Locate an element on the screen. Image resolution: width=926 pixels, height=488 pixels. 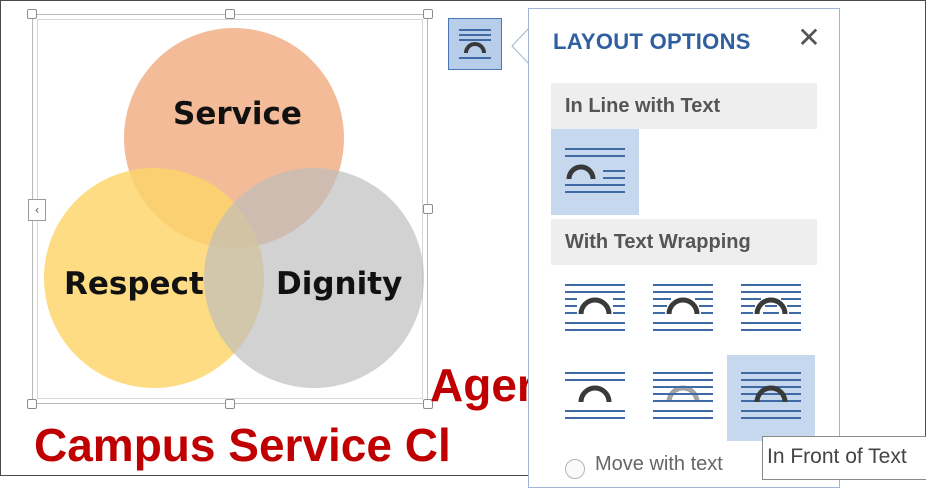
in-front-of-text-option is located at coordinates (771, 398).